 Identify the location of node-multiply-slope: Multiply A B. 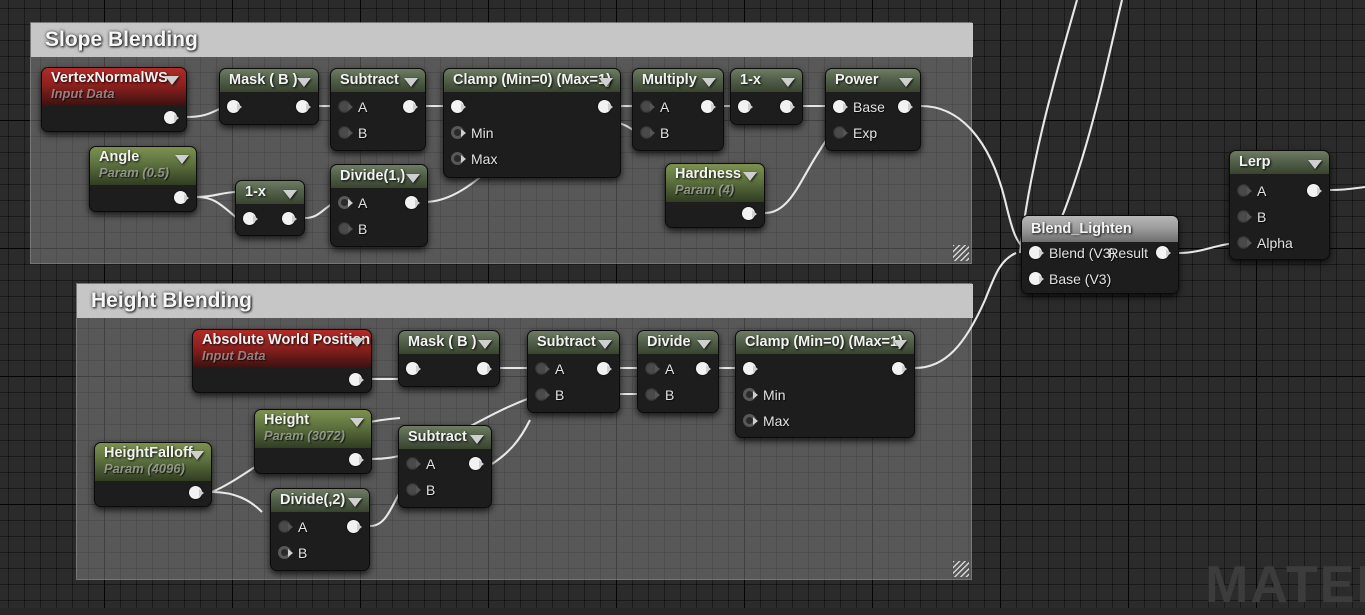
(678, 109).